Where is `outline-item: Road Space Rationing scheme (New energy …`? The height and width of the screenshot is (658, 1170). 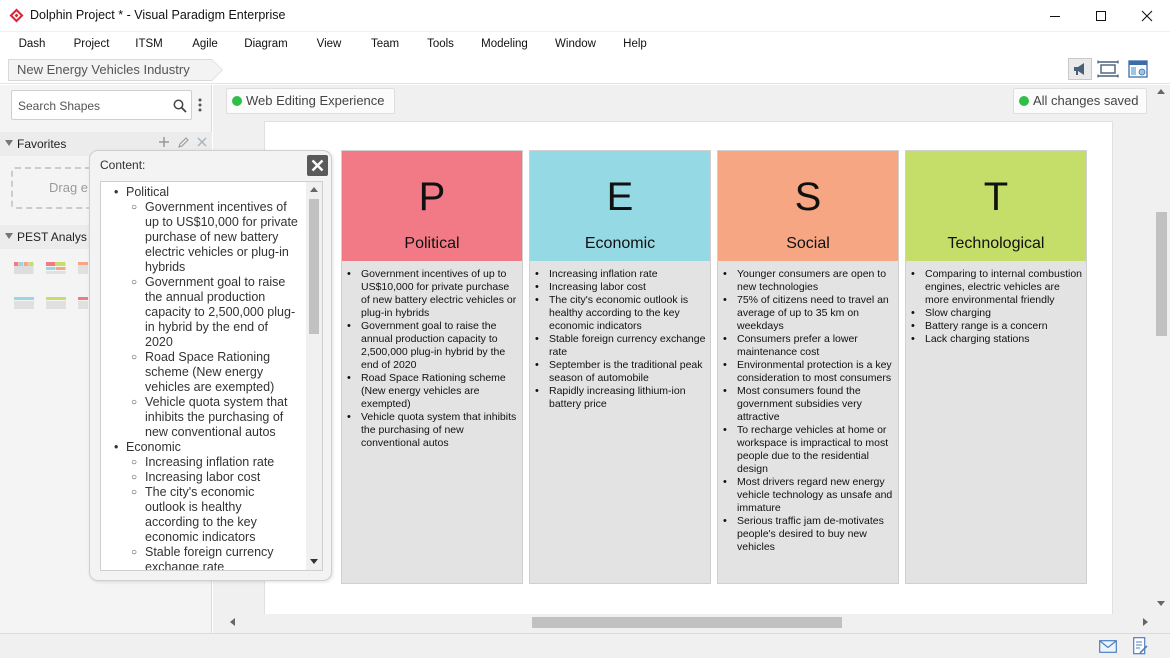 outline-item: Road Space Rationing scheme (New energy … is located at coordinates (203, 372).